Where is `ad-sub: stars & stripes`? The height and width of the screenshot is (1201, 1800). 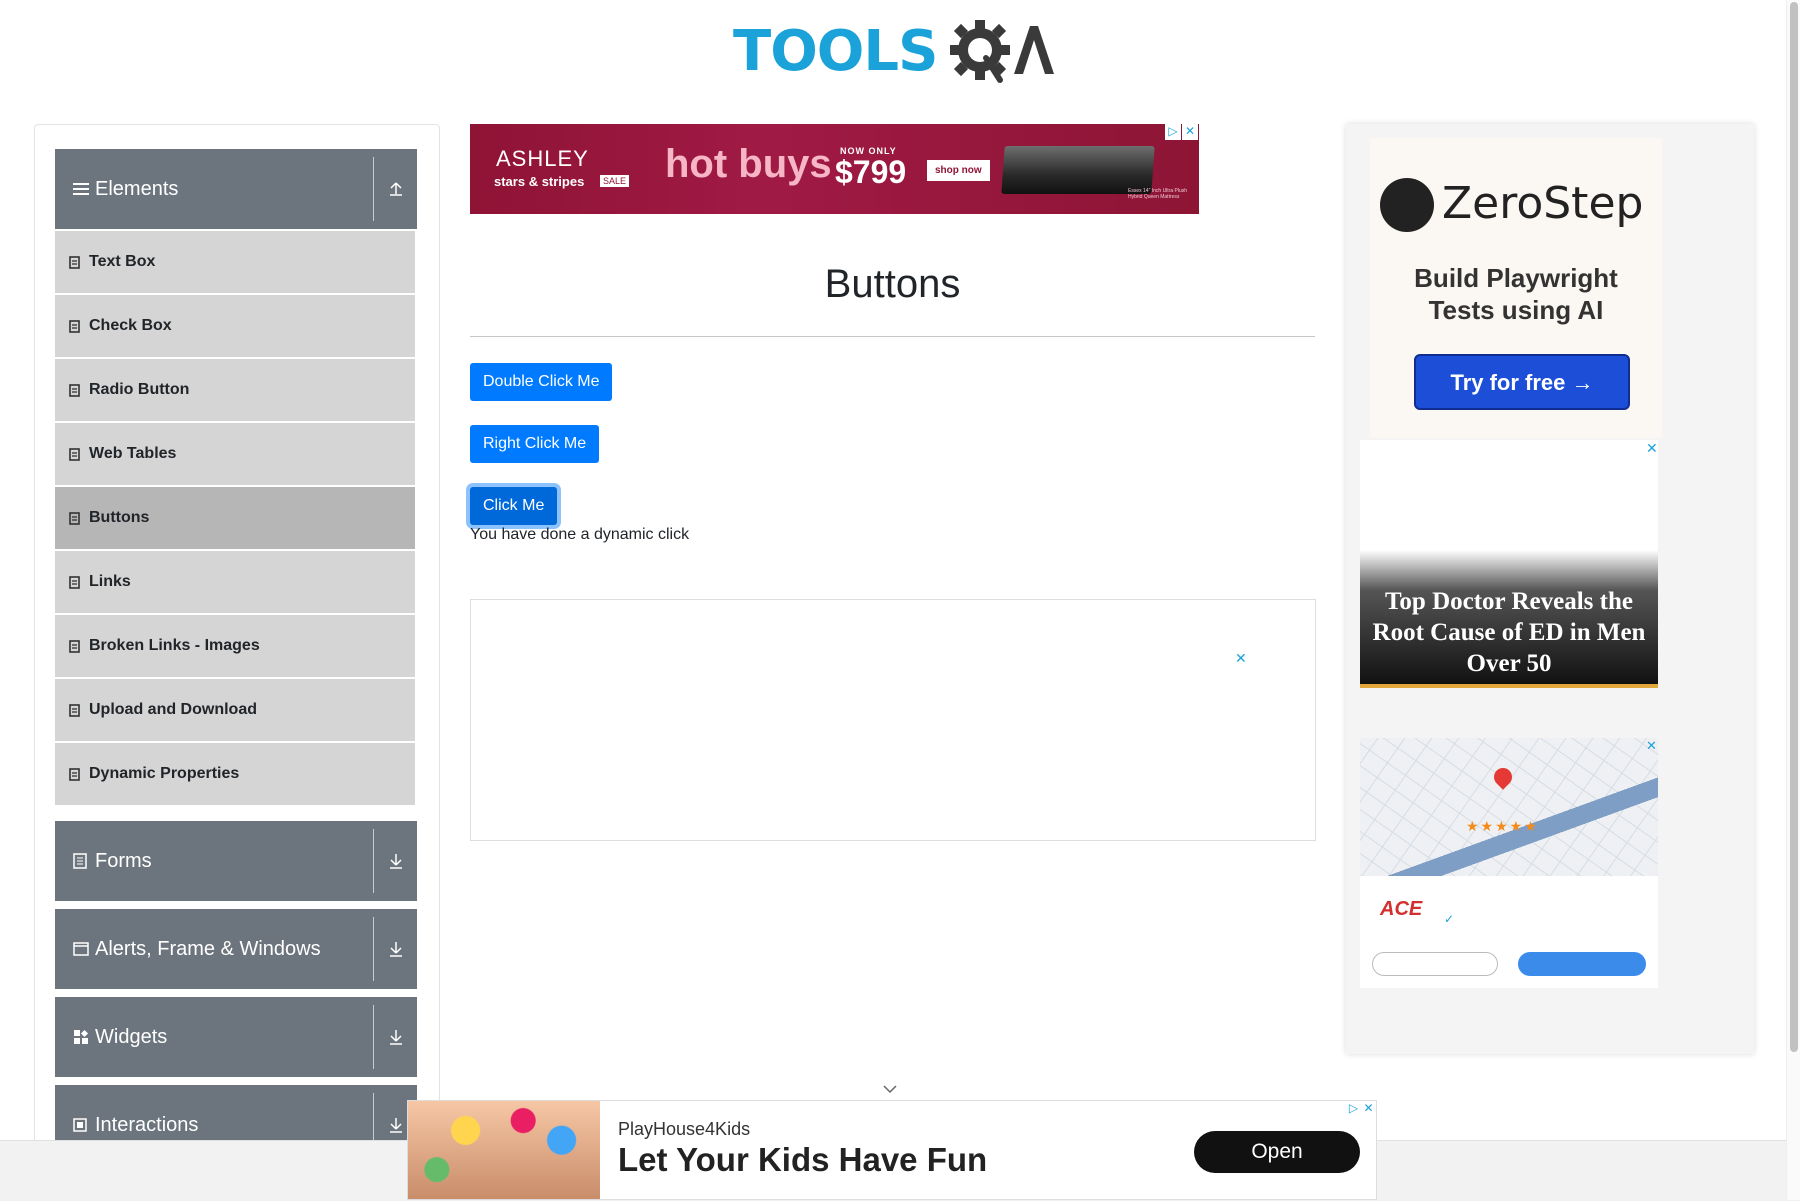
ad-sub: stars & stripes is located at coordinates (539, 181).